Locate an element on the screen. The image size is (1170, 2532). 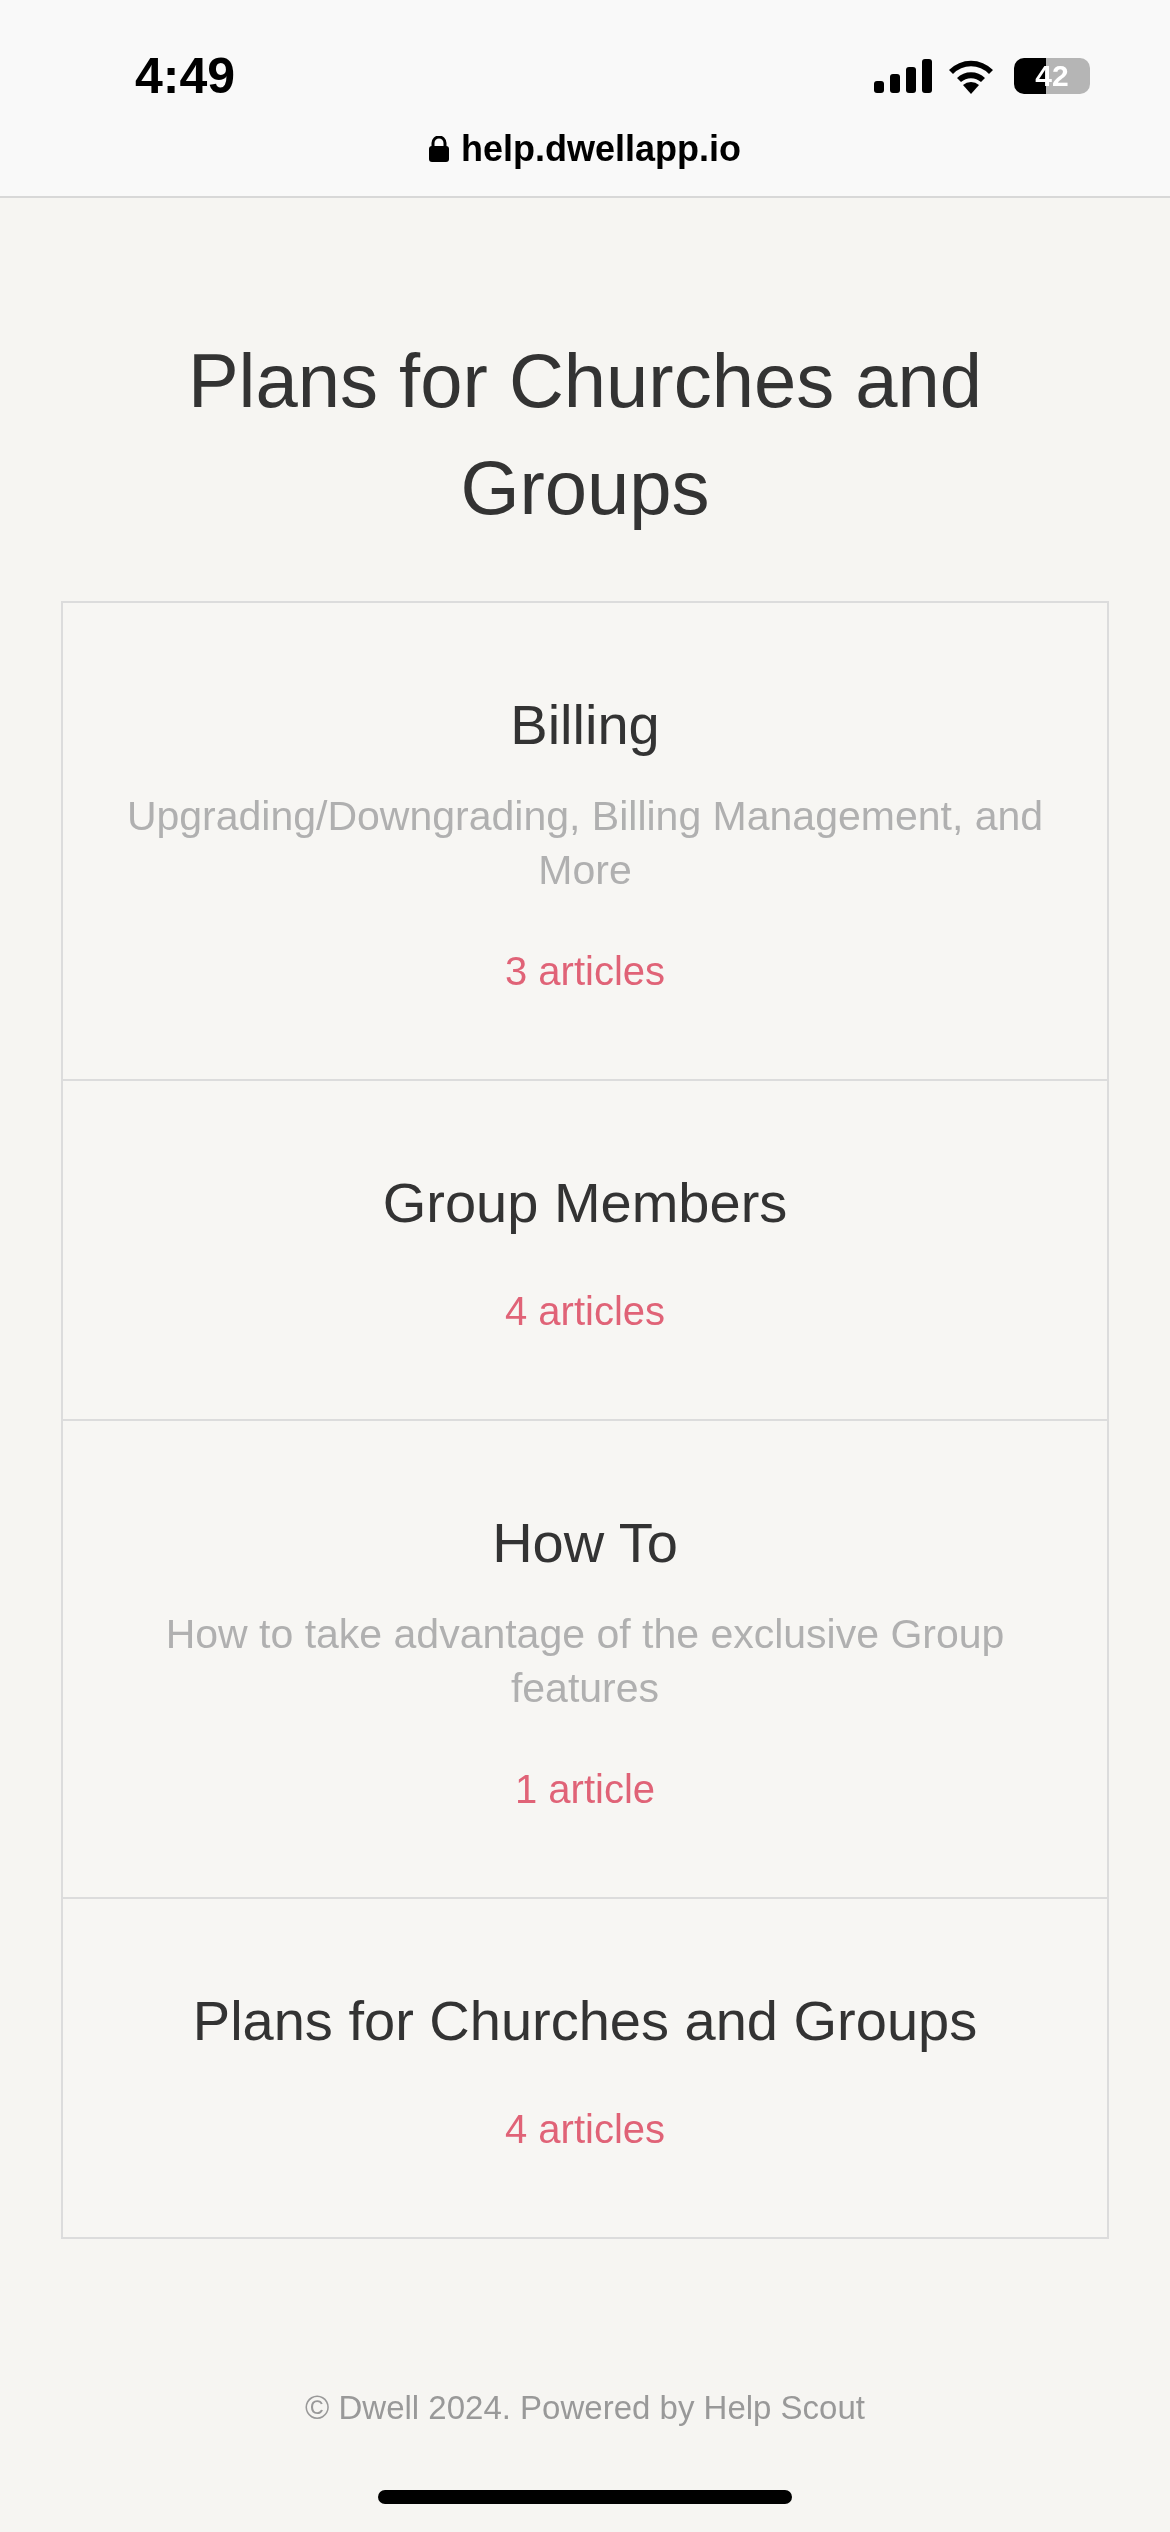
status-time: 4:49 is located at coordinates (185, 76).